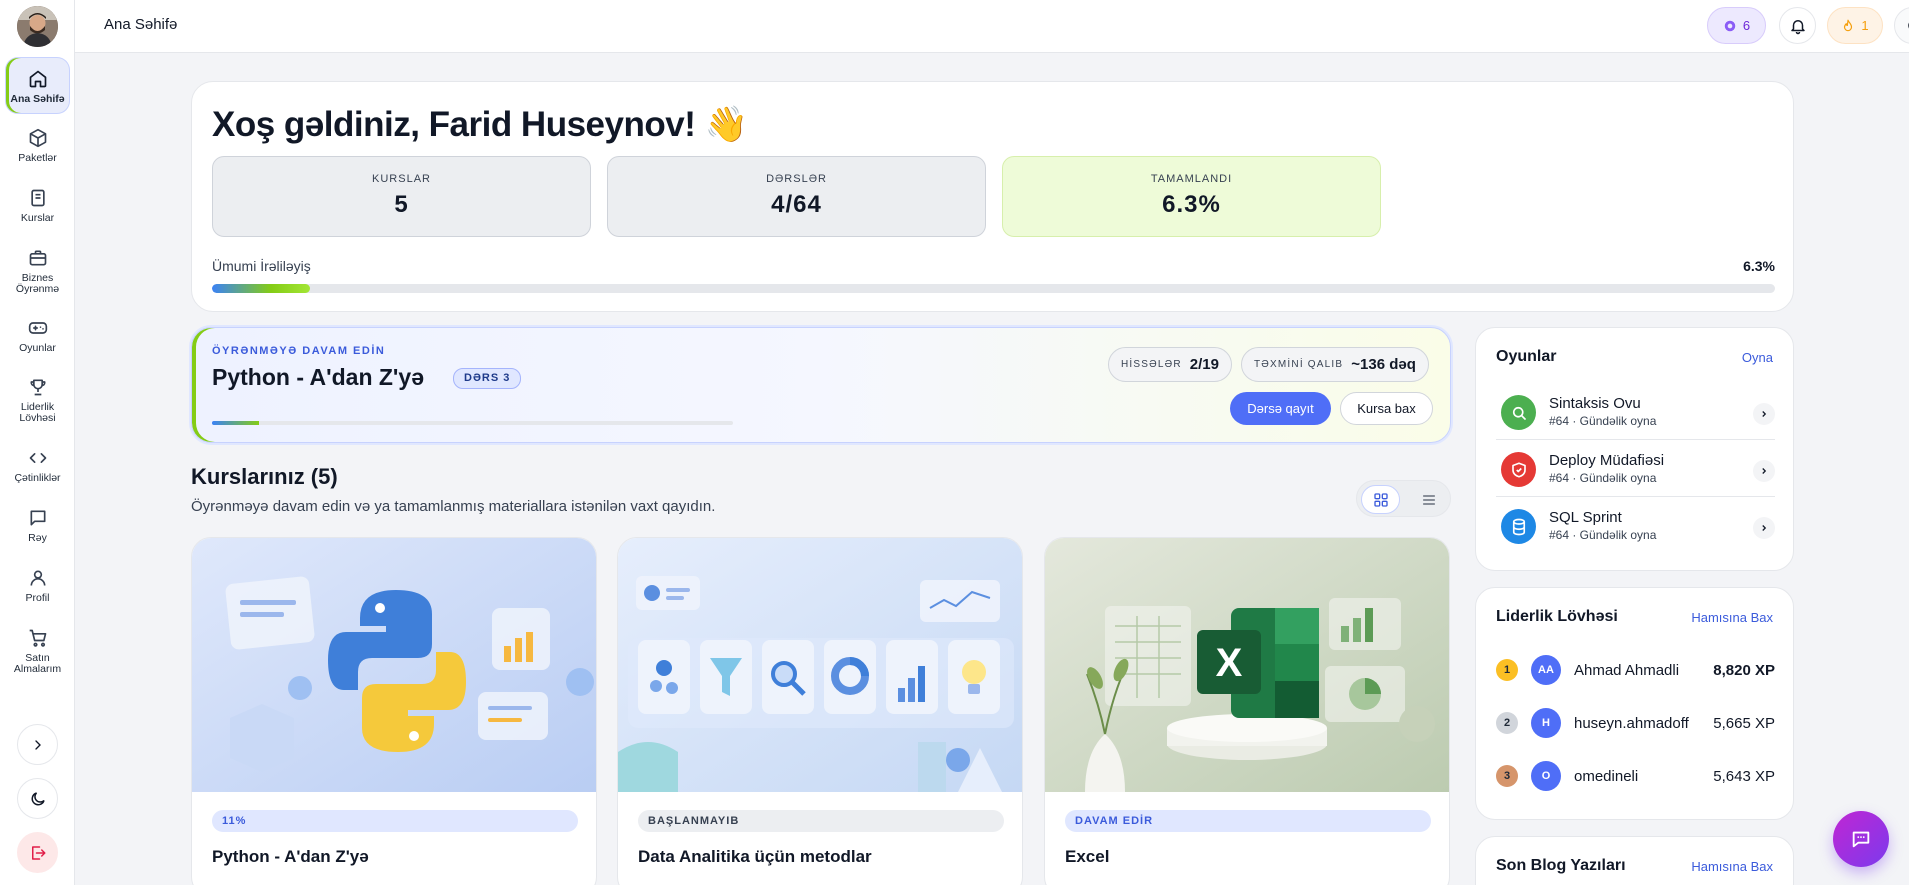 This screenshot has height=885, width=1909. What do you see at coordinates (1797, 25) in the screenshot?
I see `notifications-button` at bounding box center [1797, 25].